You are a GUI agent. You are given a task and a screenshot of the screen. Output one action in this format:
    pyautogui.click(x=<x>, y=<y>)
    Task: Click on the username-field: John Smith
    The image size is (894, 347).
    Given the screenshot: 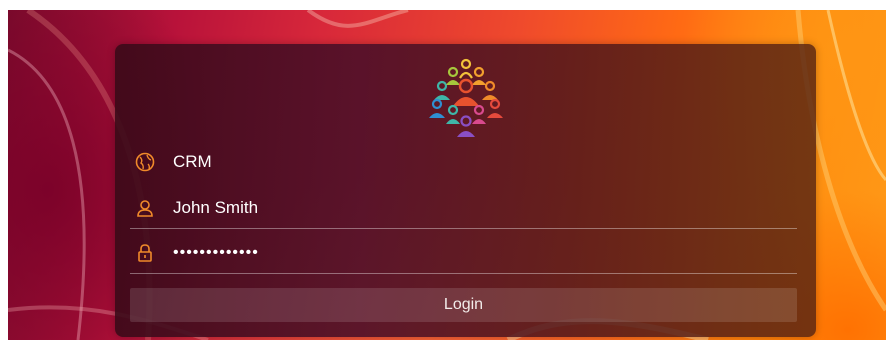 What is the action you would take?
    pyautogui.click(x=463, y=208)
    